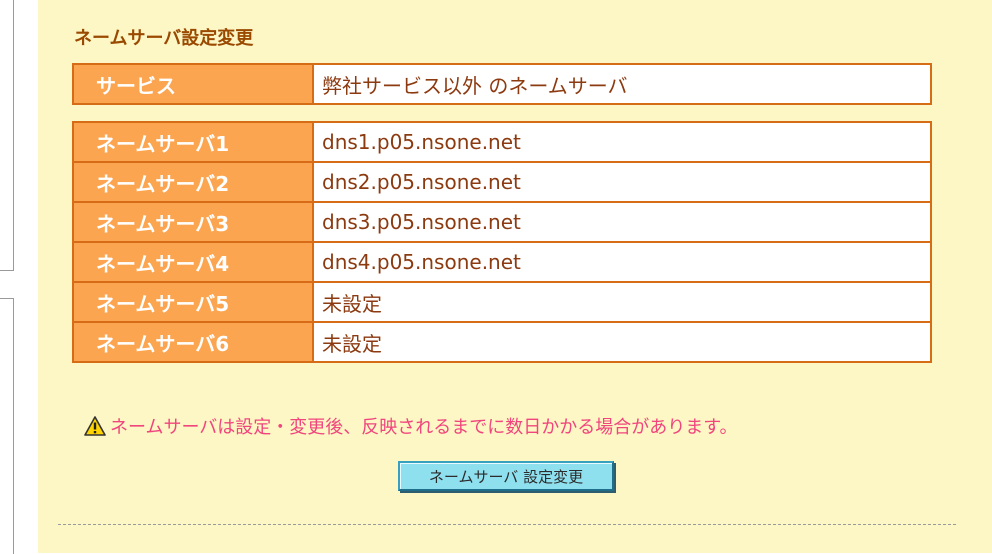  Describe the element at coordinates (622, 142) in the screenshot. I see `nameserver-value-1: dns1.p05.nsone.net` at that location.